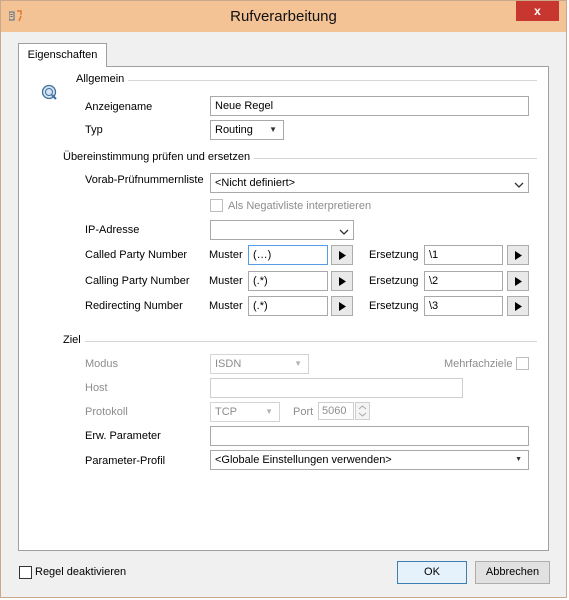 This screenshot has width=569, height=600. Describe the element at coordinates (288, 281) in the screenshot. I see `calling-pattern-input: (.*)` at that location.